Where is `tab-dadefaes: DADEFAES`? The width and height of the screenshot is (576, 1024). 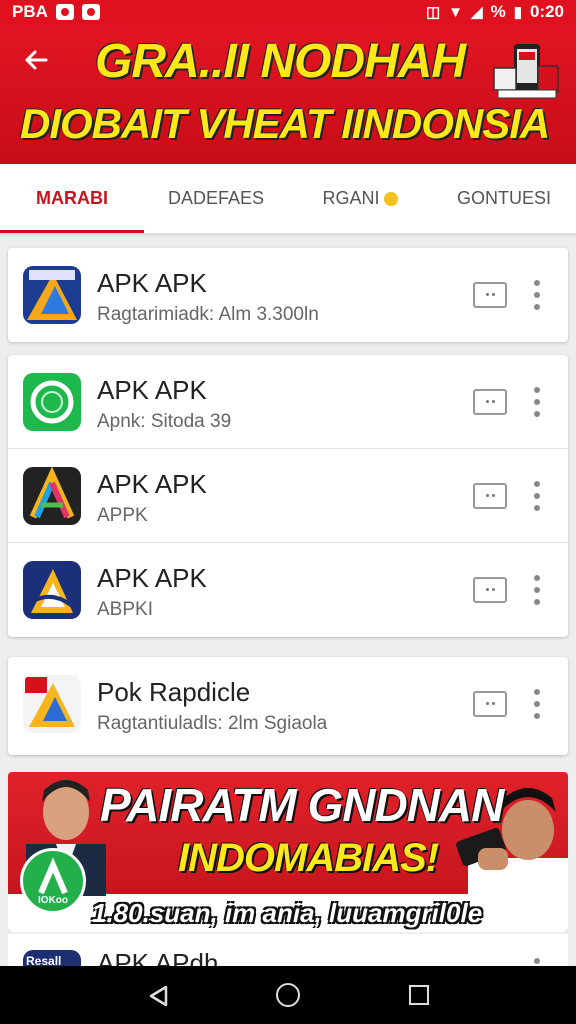
tab-dadefaes: DADEFAES is located at coordinates (216, 198).